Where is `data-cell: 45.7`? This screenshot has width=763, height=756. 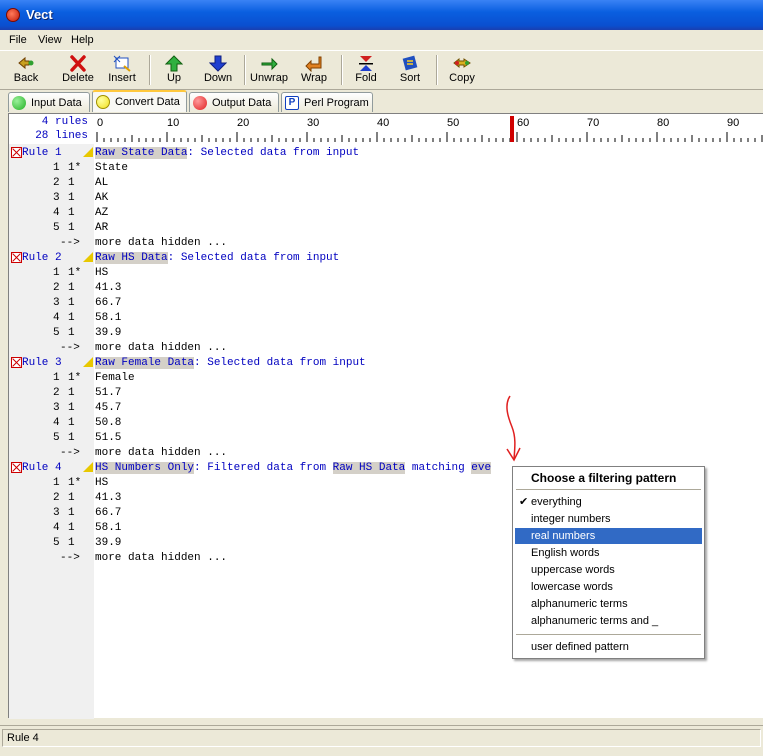 data-cell: 45.7 is located at coordinates (108, 408).